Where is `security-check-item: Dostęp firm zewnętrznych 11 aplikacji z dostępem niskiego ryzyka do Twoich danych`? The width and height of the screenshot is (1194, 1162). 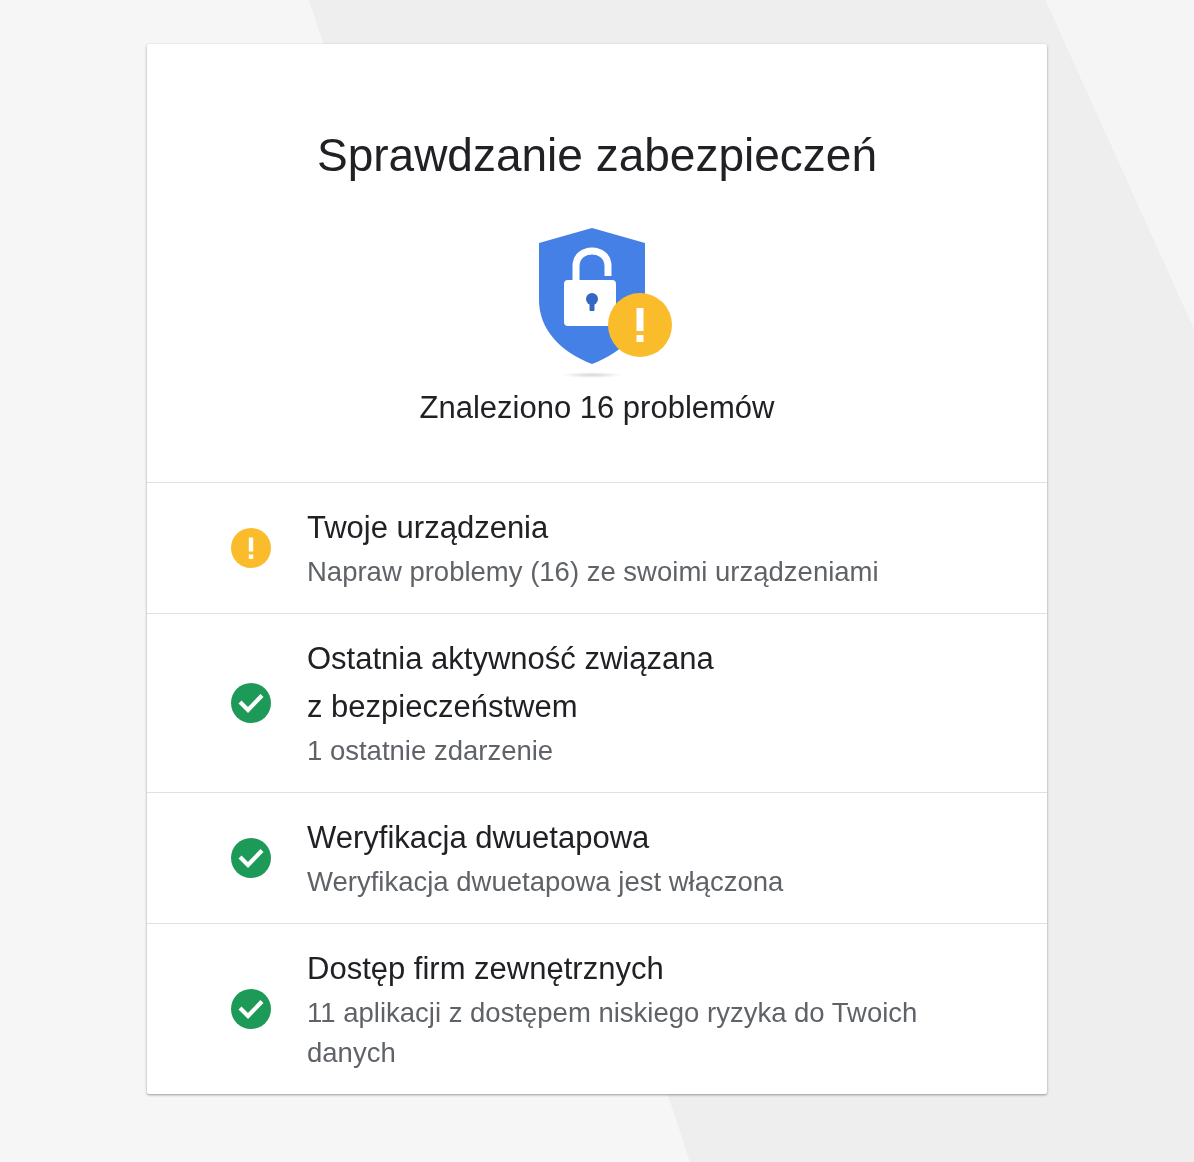
security-check-item: Dostęp firm zewnętrznych 11 aplikacji z dostępem niskiego ryzyka do Twoich danych is located at coordinates (597, 1008).